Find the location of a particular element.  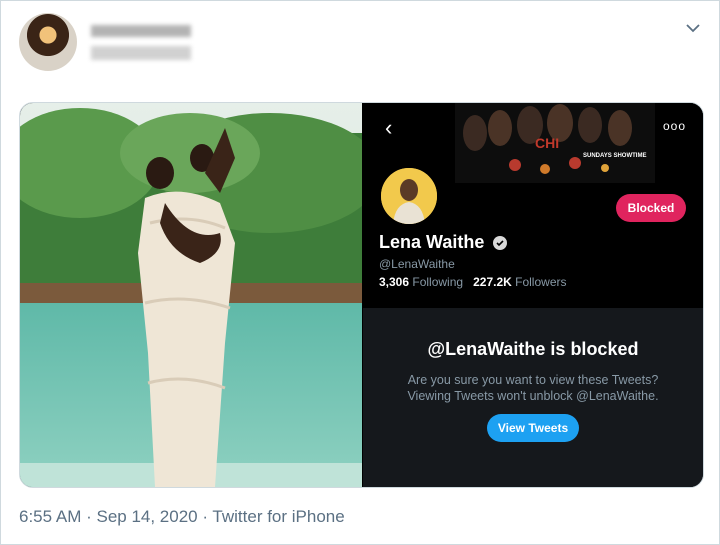

profile-name-text: Lena Waithe is located at coordinates (432, 242).